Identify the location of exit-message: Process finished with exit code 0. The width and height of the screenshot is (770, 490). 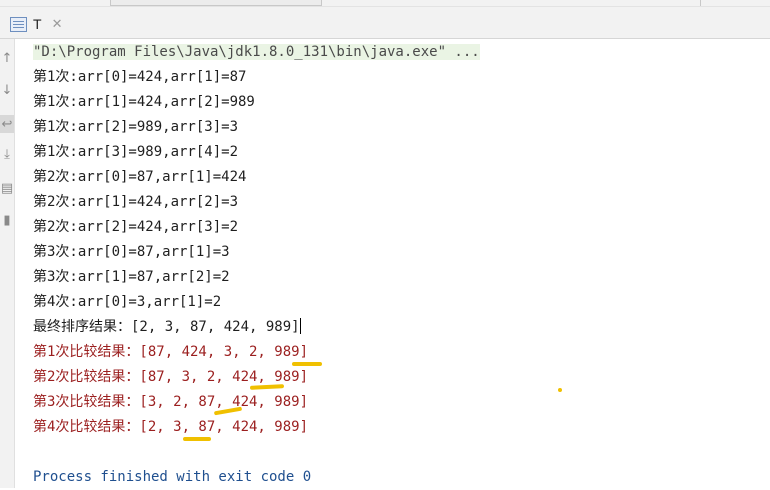
(172, 477).